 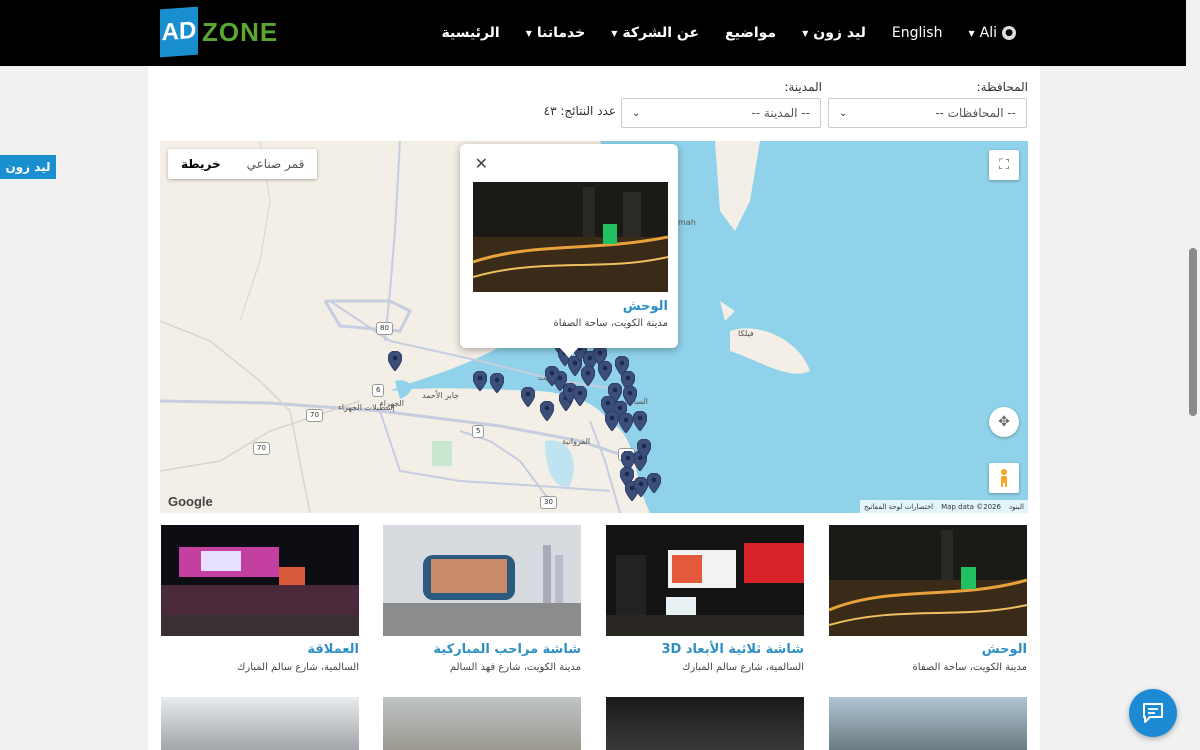 I want to click on map-label: الفروانية, so click(x=576, y=441).